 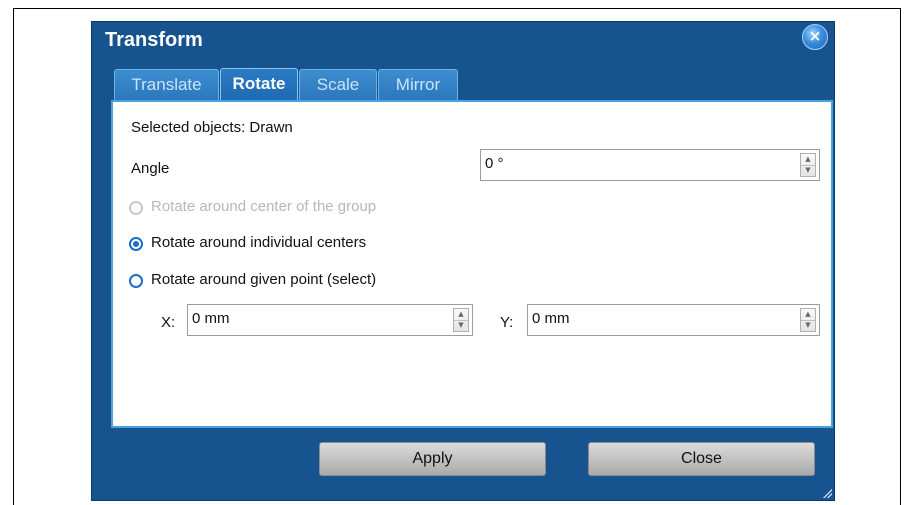 What do you see at coordinates (551, 318) in the screenshot?
I see `y-value: 0 mm` at bounding box center [551, 318].